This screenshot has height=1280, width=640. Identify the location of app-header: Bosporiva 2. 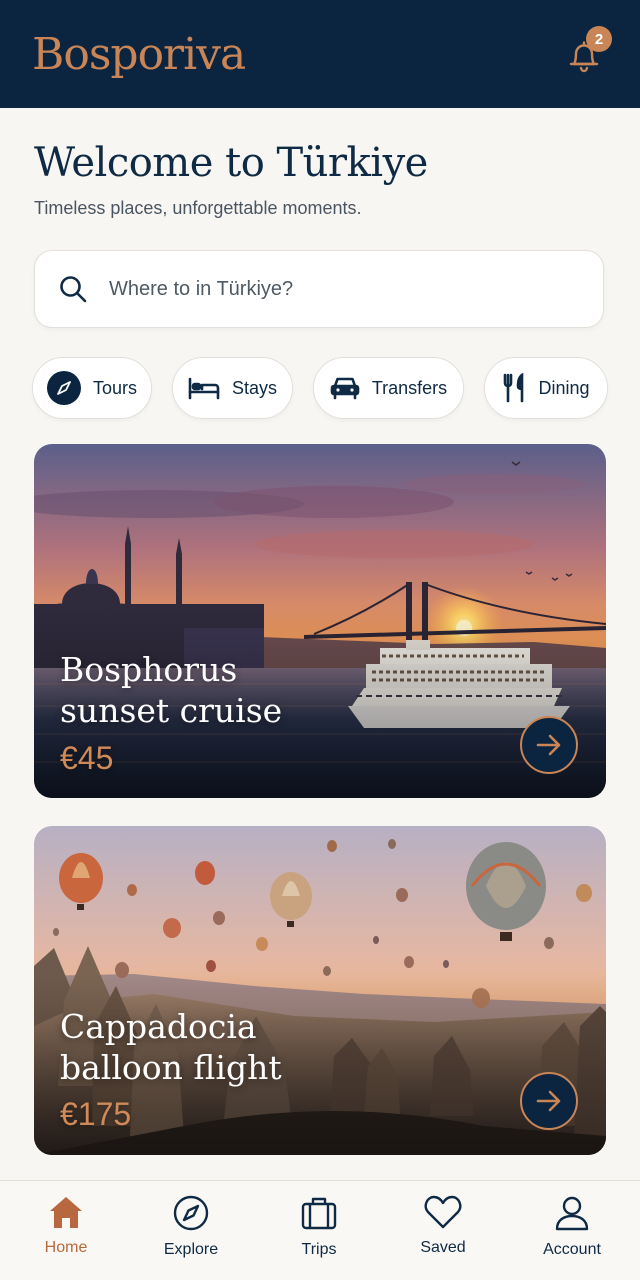
(320, 54).